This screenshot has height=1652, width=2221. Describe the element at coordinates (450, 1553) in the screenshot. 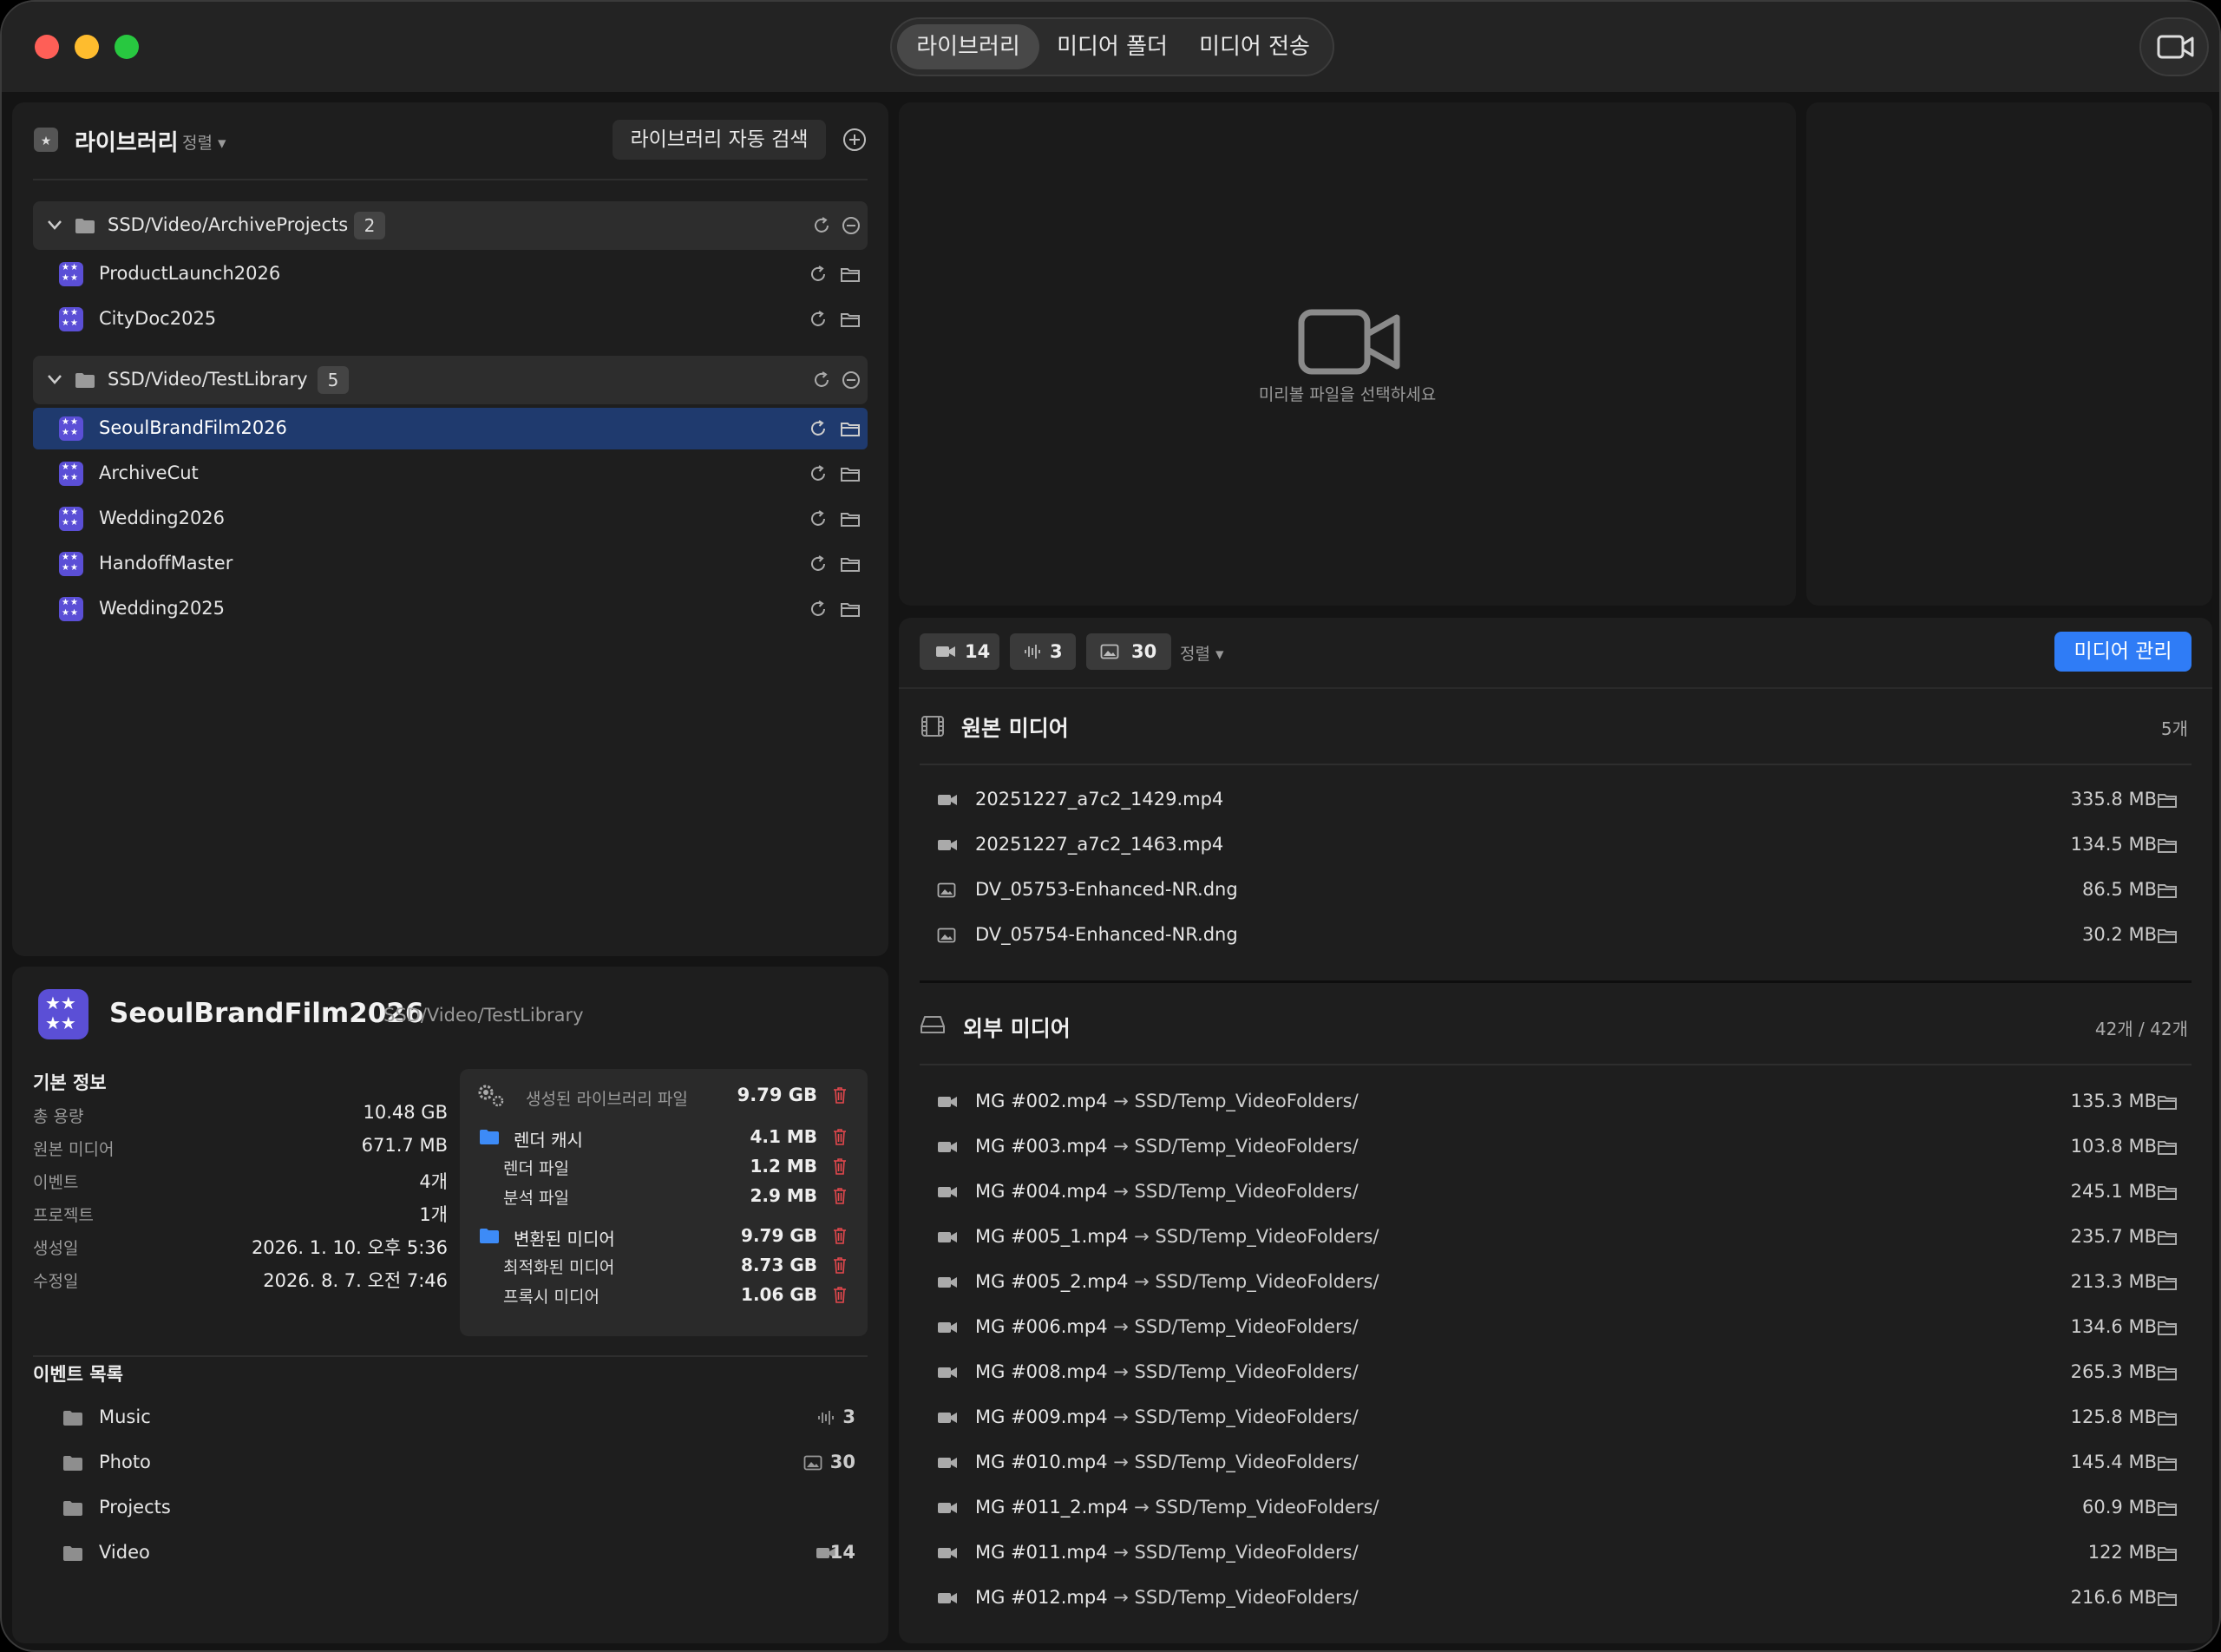

I see `event-item: Video 14` at that location.